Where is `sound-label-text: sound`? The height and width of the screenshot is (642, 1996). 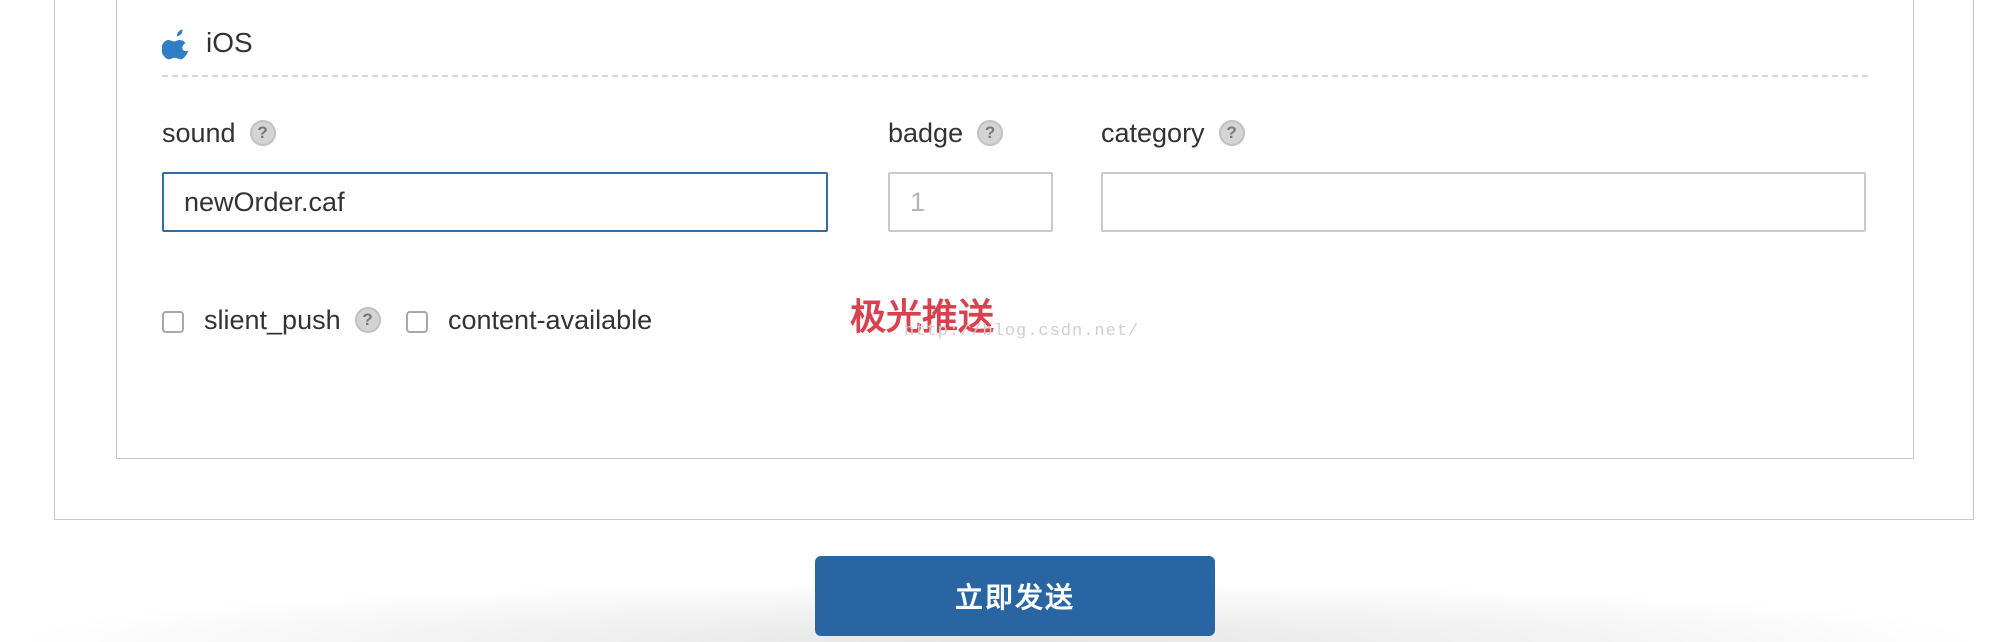 sound-label-text: sound is located at coordinates (199, 132).